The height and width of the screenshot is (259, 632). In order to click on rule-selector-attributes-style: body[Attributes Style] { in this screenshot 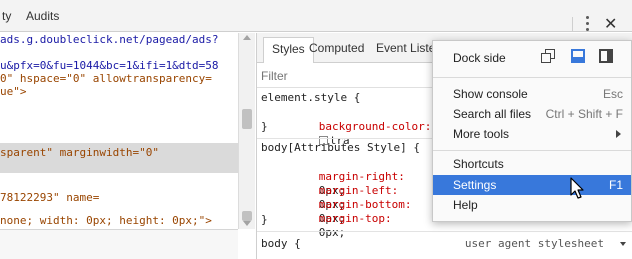, I will do `click(340, 148)`.